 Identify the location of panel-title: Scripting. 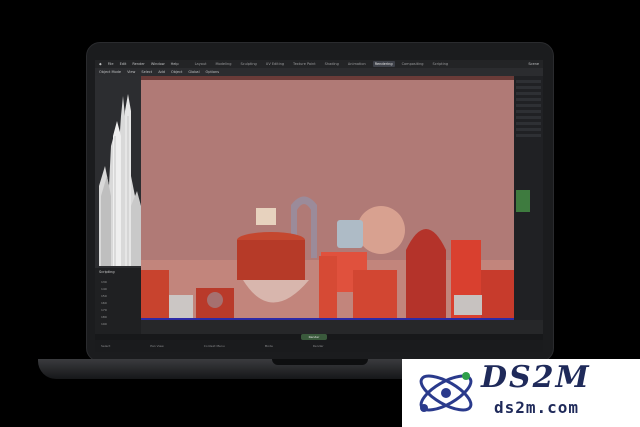
(107, 272).